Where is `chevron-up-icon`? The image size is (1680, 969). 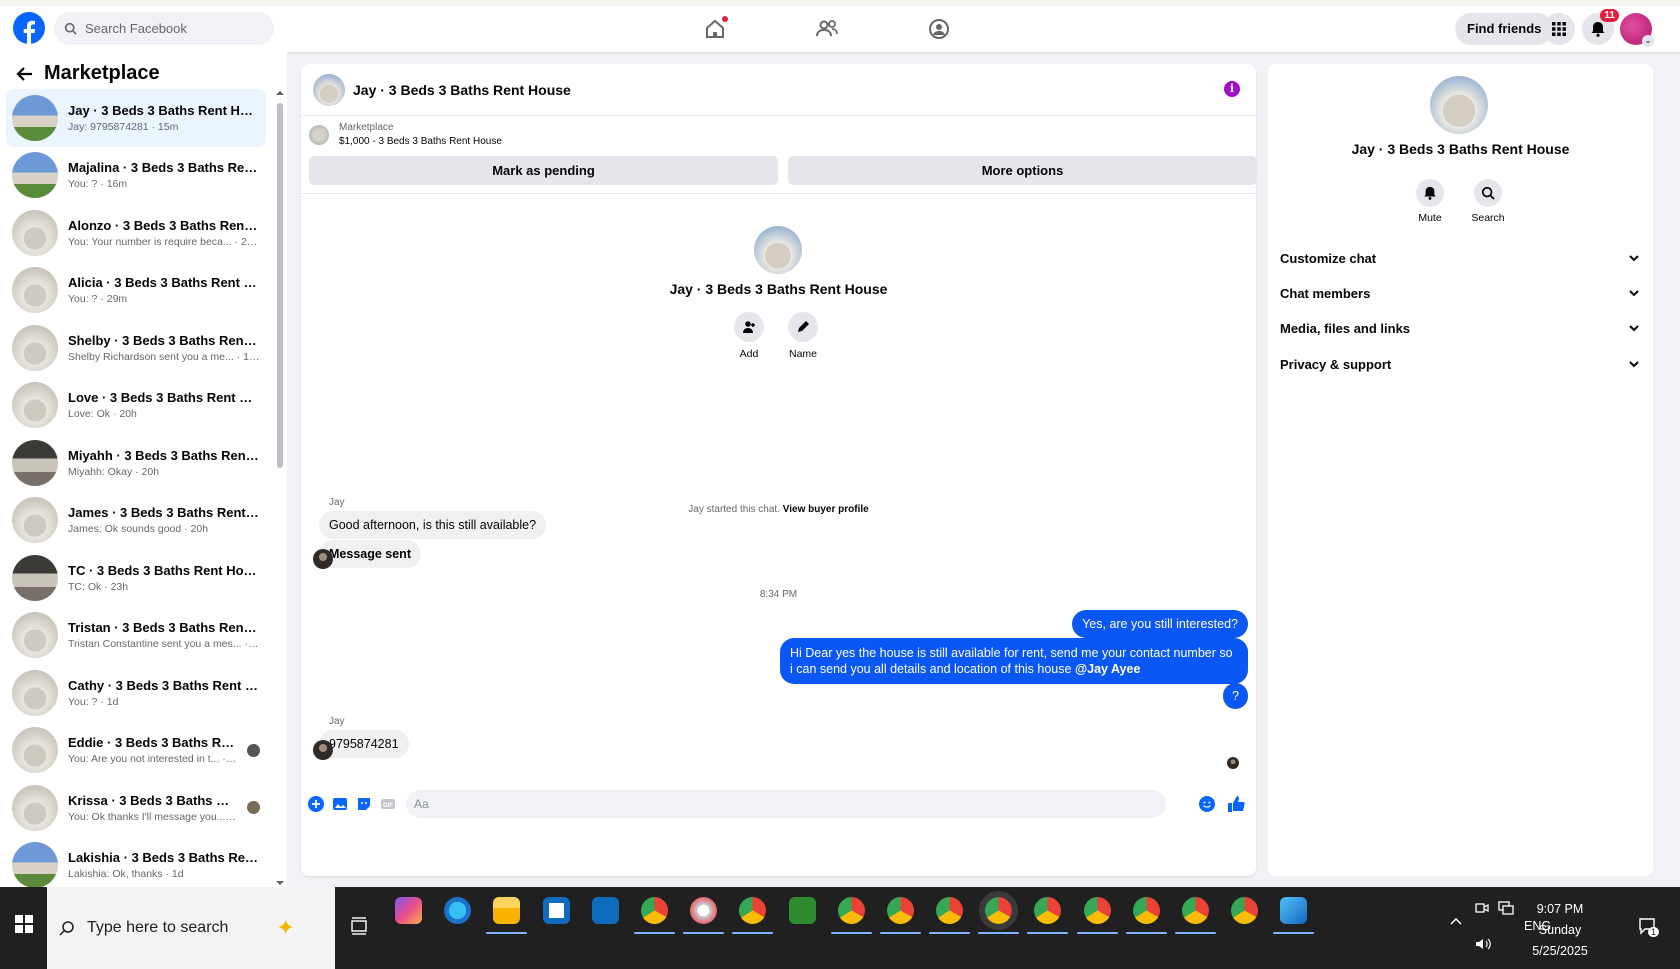 chevron-up-icon is located at coordinates (1456, 921).